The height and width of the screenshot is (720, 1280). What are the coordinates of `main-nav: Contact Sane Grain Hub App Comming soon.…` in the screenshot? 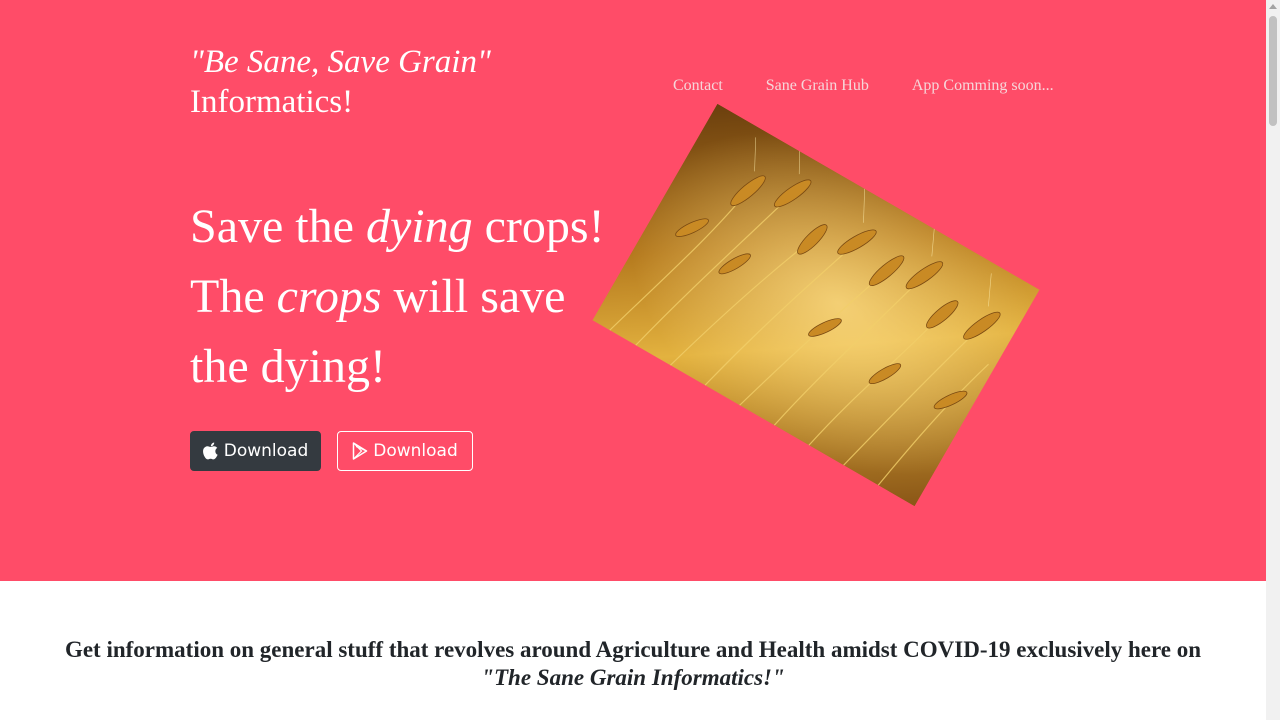 It's located at (863, 86).